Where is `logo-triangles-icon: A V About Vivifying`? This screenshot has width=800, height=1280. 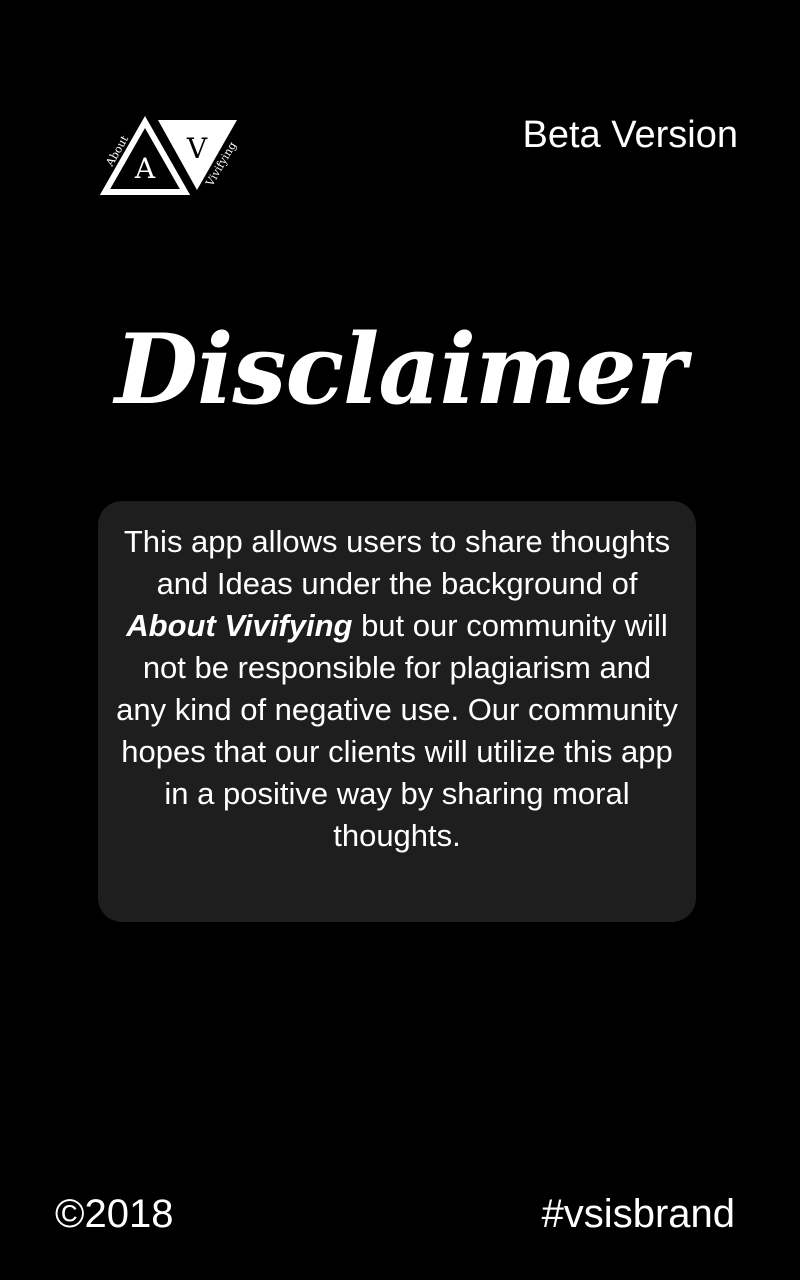 logo-triangles-icon: A V About Vivifying is located at coordinates (169, 155).